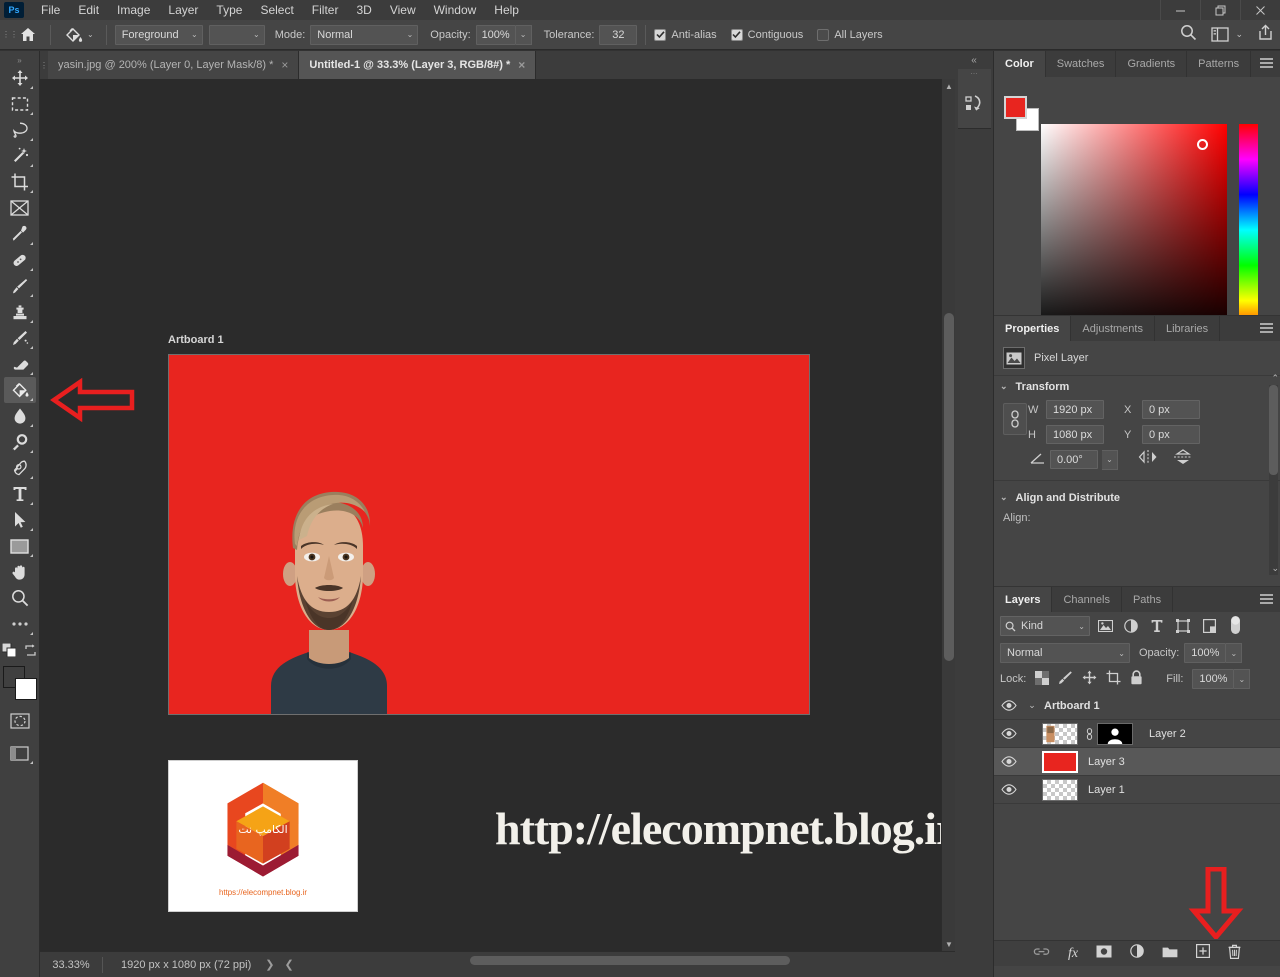  What do you see at coordinates (1167, 734) in the screenshot?
I see `layer-name: Layer 2` at bounding box center [1167, 734].